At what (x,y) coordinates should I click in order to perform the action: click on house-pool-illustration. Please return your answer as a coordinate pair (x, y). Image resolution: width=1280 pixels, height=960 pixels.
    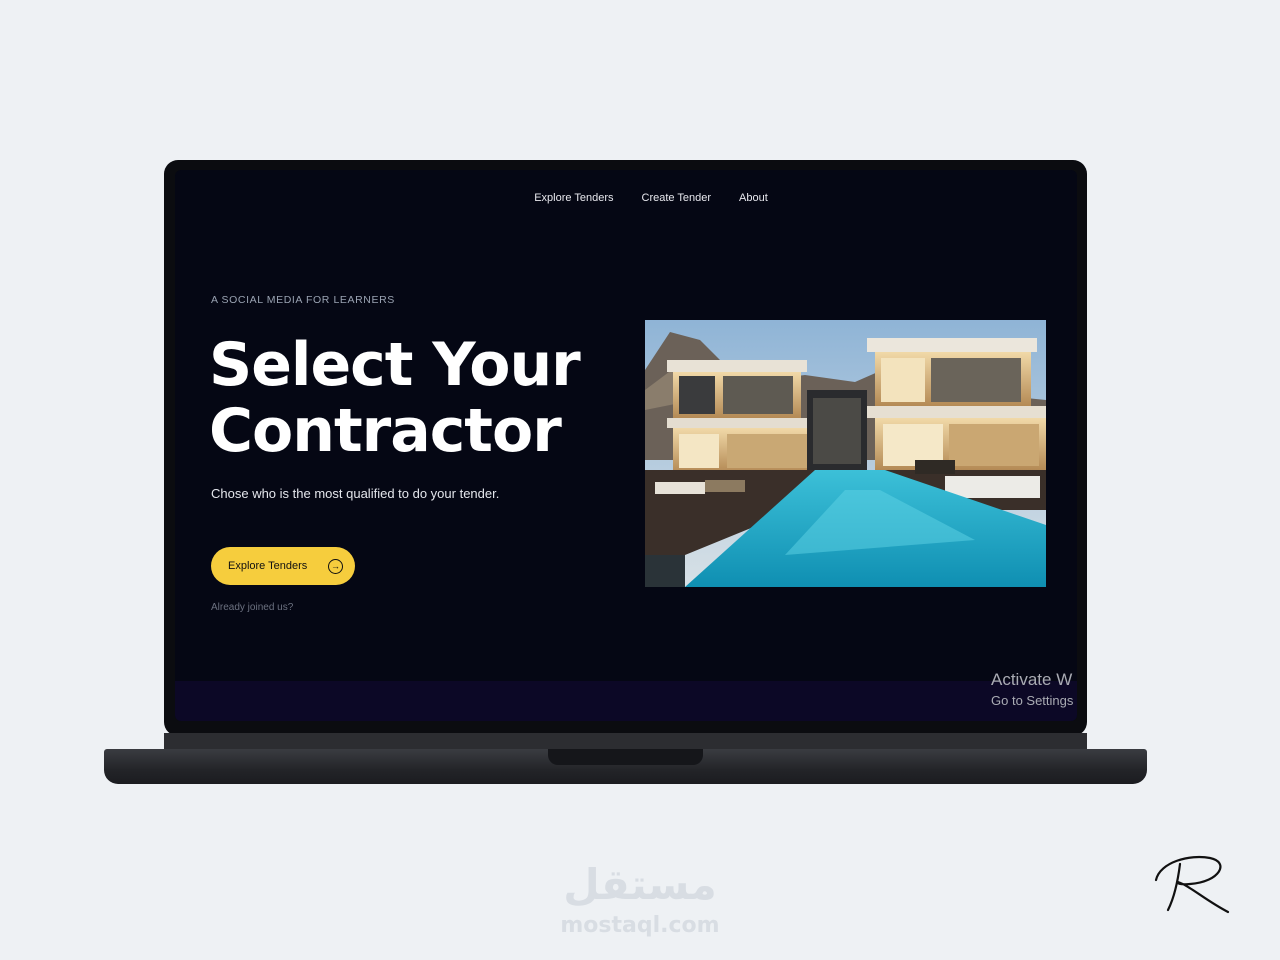
    Looking at the image, I should click on (845, 453).